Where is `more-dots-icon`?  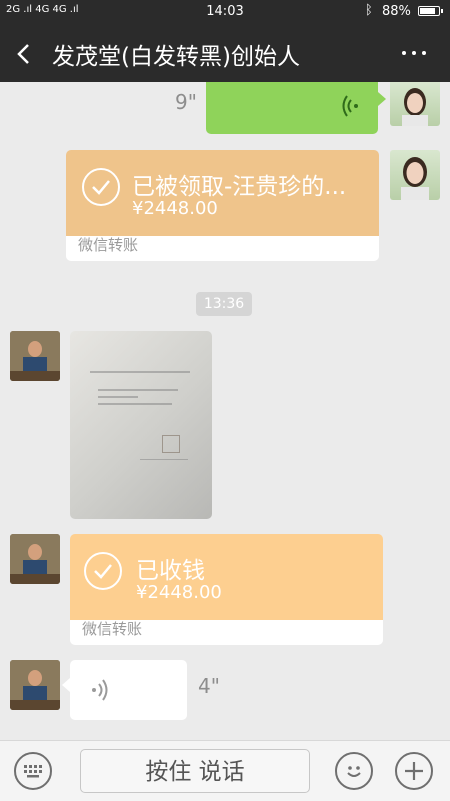 more-dots-icon is located at coordinates (404, 53).